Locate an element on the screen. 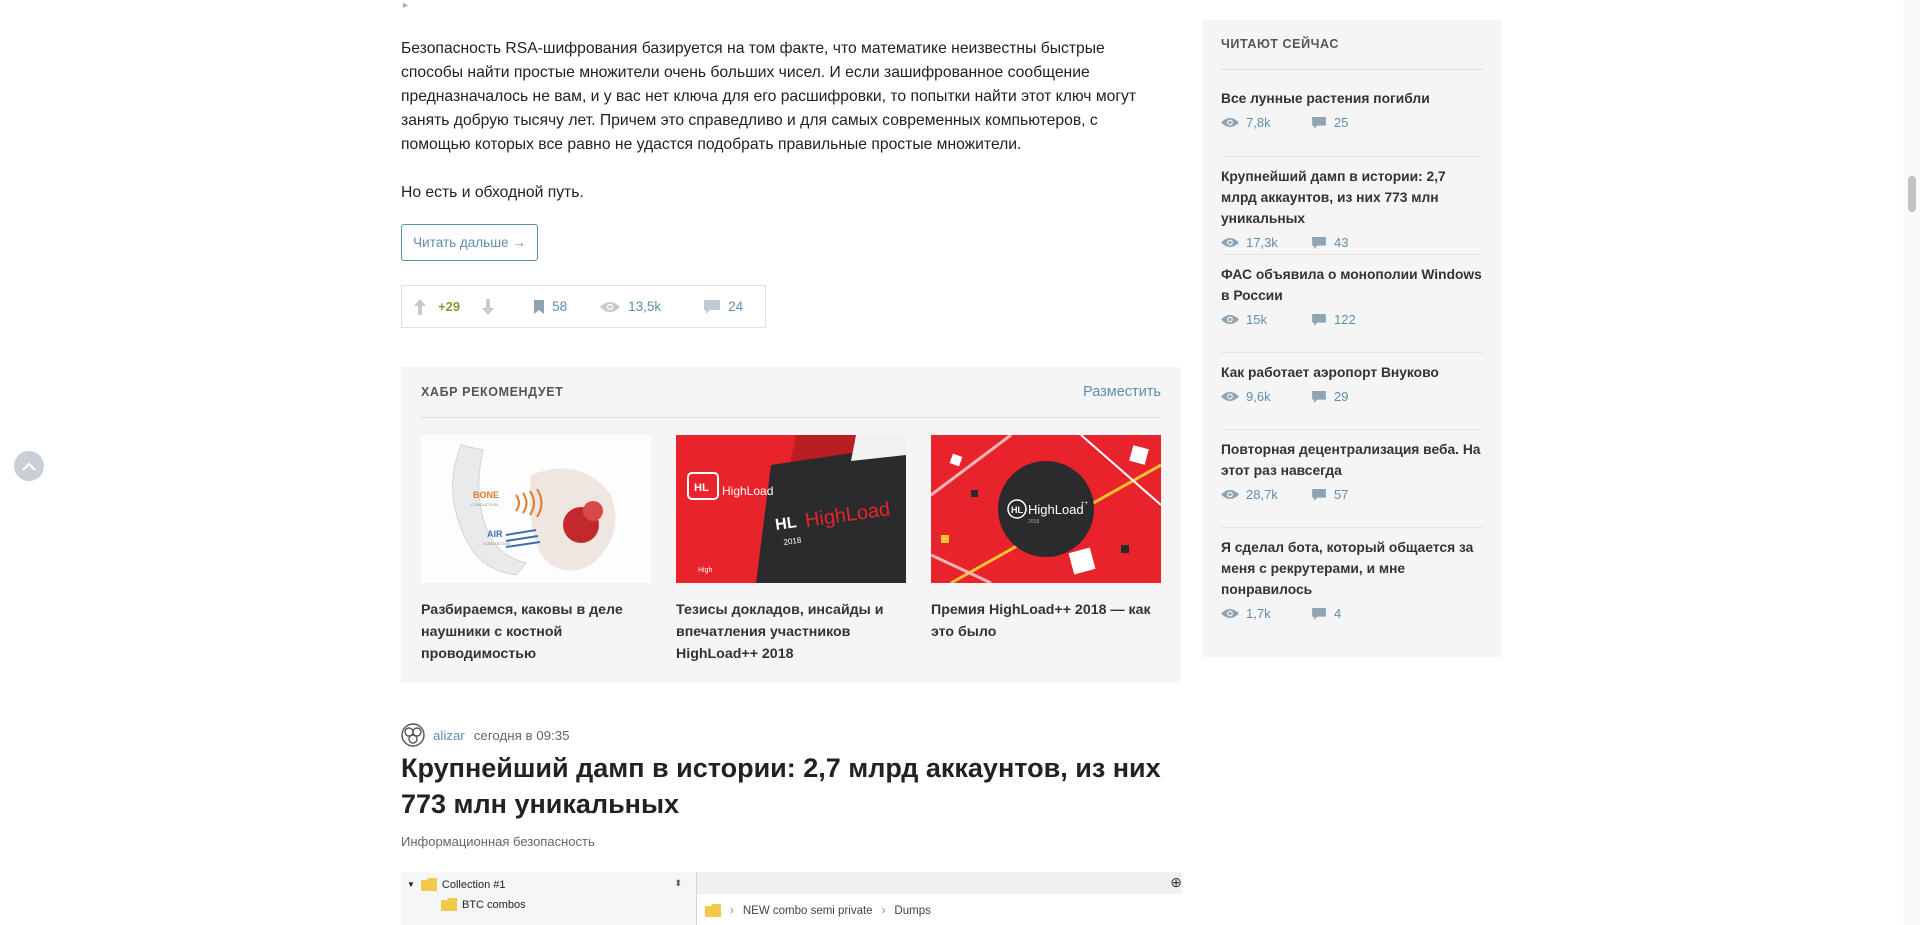 This screenshot has height=925, width=1920. highload-logo-graphic: HL HighLoad ++ 2018 is located at coordinates (1046, 509).